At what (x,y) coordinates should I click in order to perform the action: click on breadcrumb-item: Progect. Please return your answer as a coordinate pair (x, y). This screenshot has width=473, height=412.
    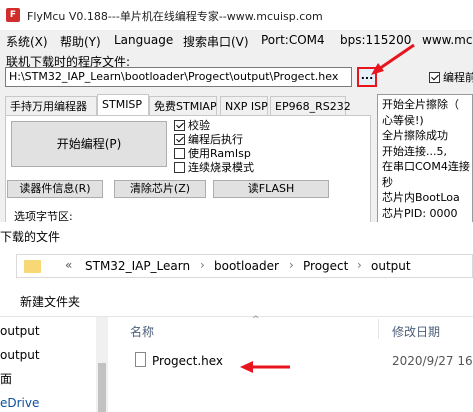
    Looking at the image, I should click on (325, 266).